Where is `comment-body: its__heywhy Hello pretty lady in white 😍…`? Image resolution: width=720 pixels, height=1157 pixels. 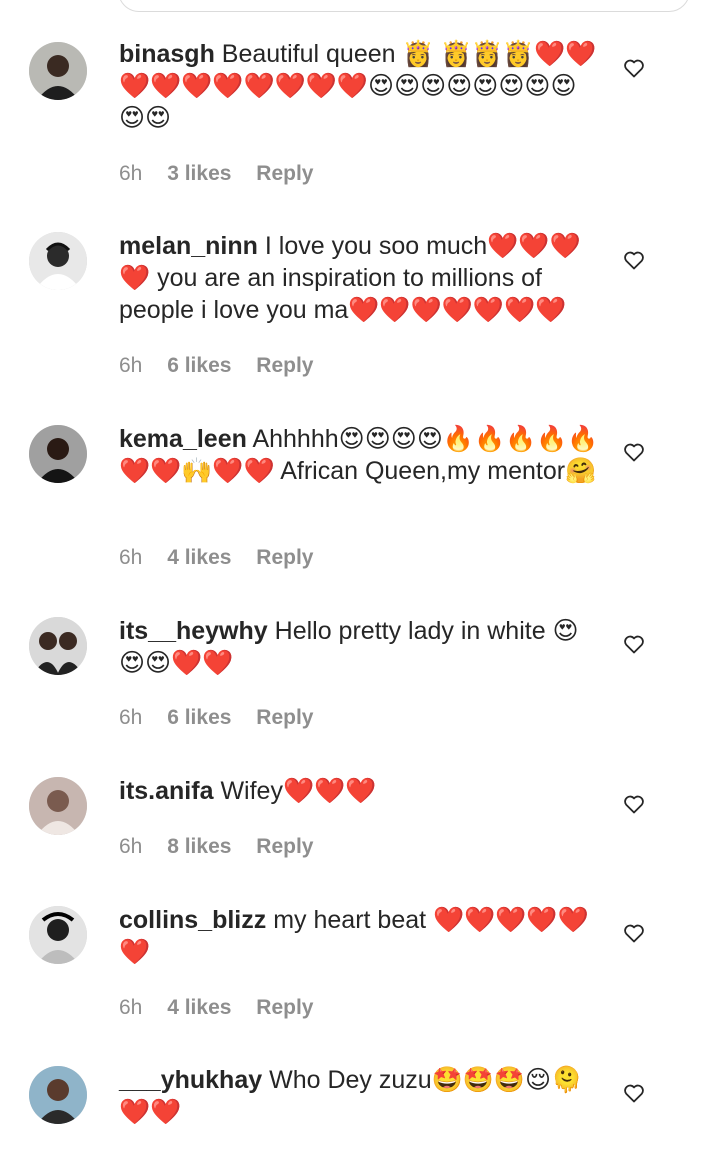
comment-body: its__heywhy Hello pretty lady in white 😍… is located at coordinates (359, 647).